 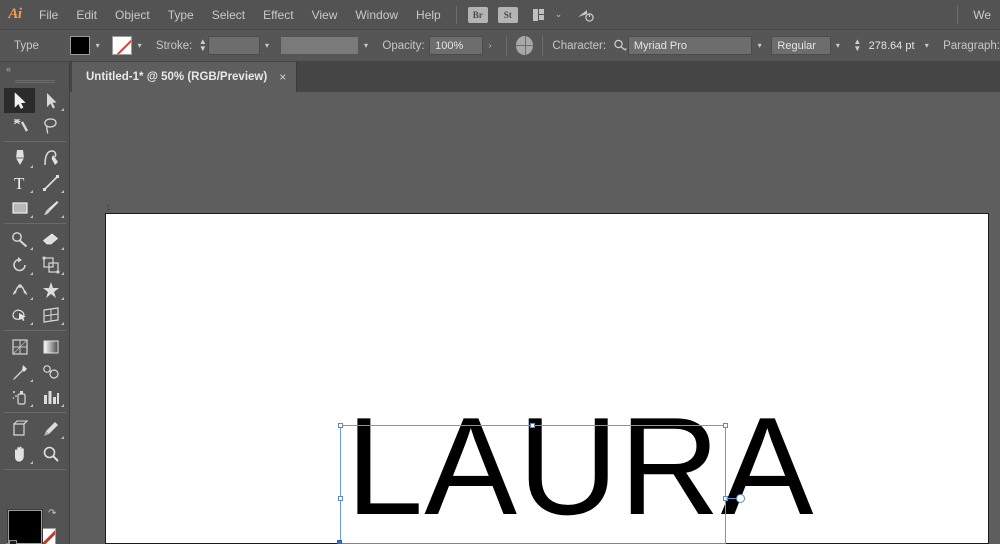 What do you see at coordinates (982, 15) in the screenshot?
I see `workspace-switcher: We` at bounding box center [982, 15].